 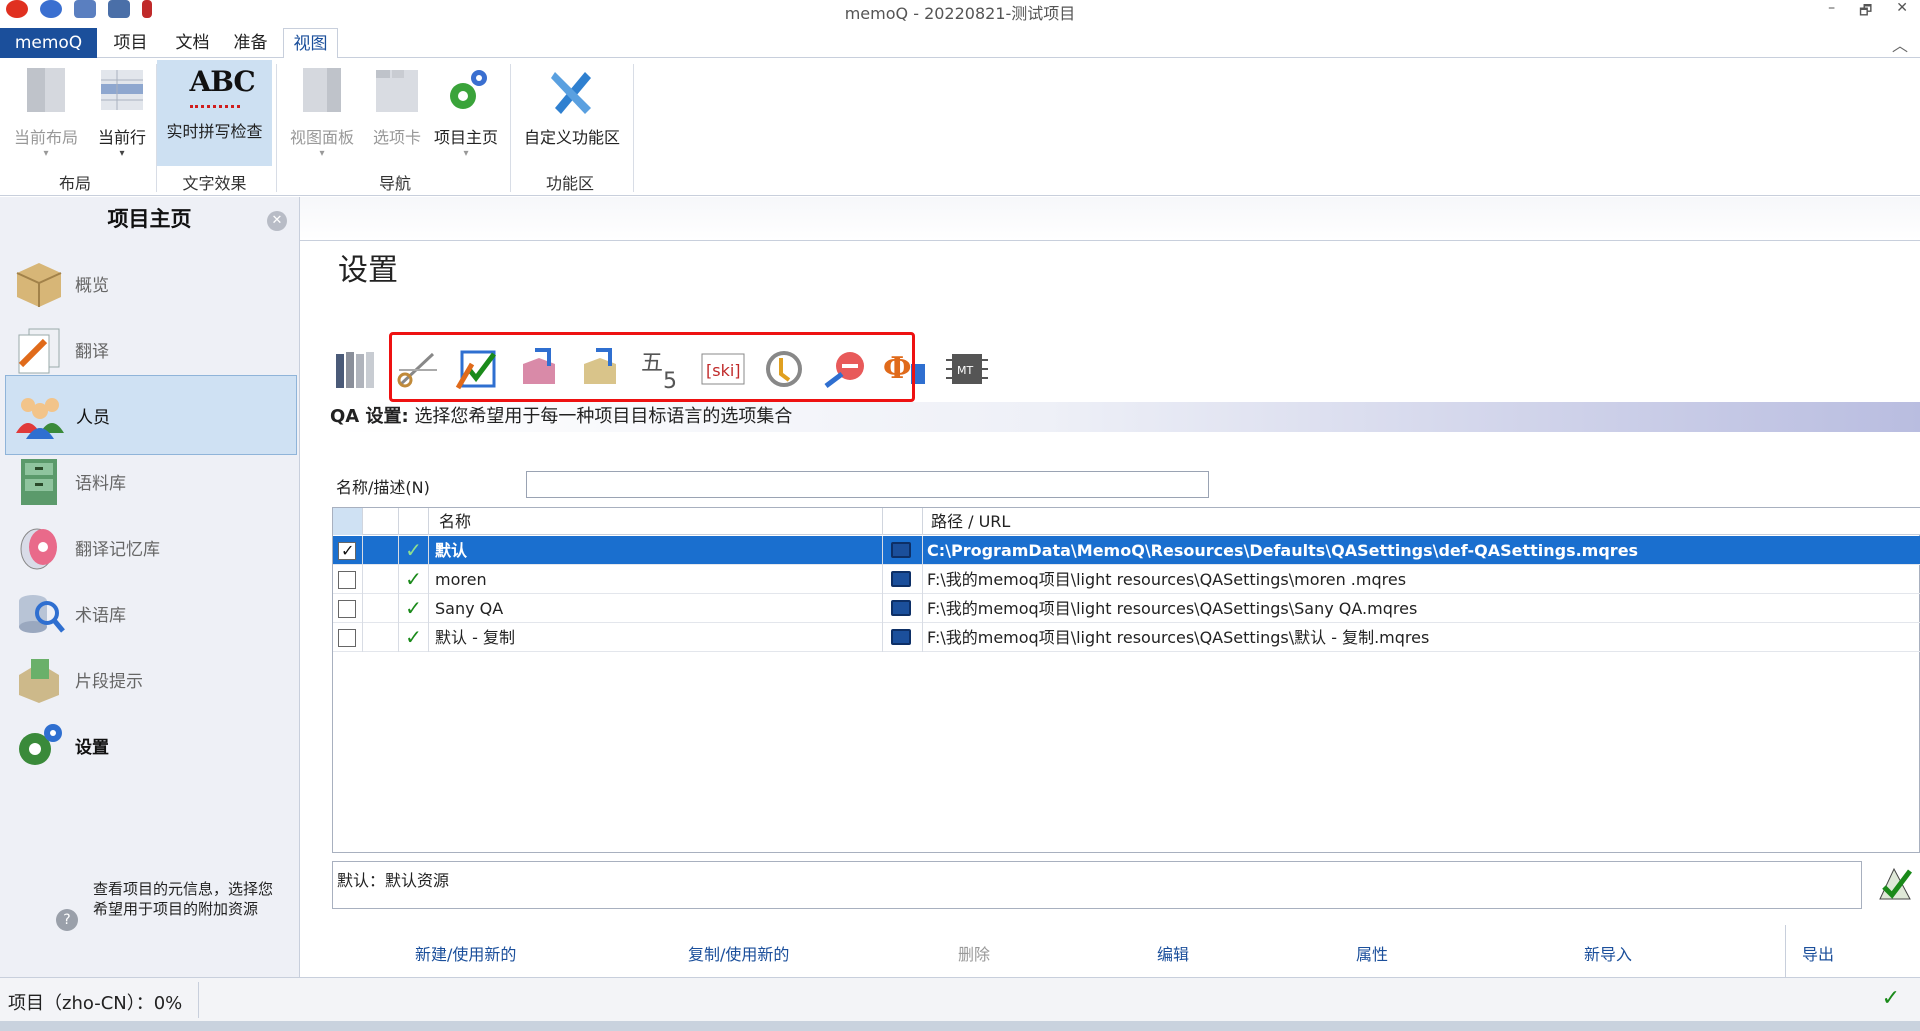 I want to click on termbase-icon, so click(x=42, y=614).